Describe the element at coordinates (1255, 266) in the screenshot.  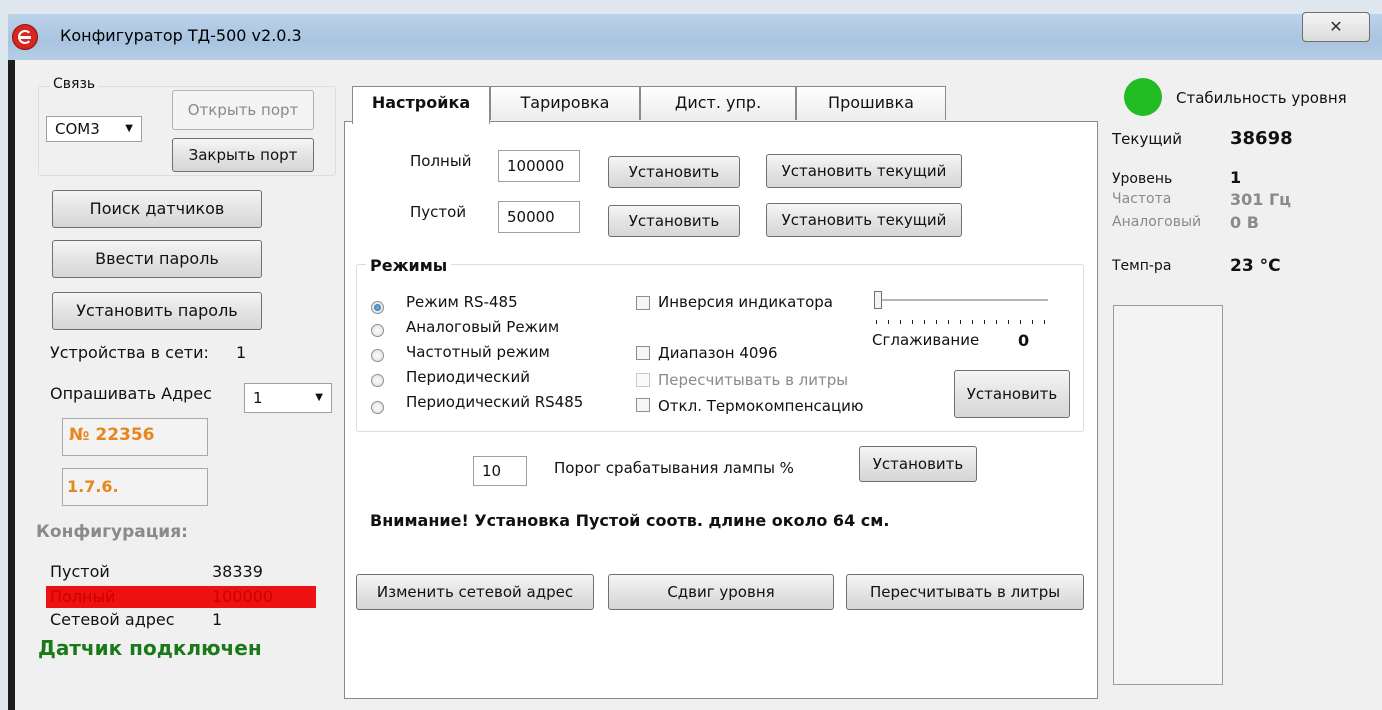
I see `temperature-value: 23 °C` at that location.